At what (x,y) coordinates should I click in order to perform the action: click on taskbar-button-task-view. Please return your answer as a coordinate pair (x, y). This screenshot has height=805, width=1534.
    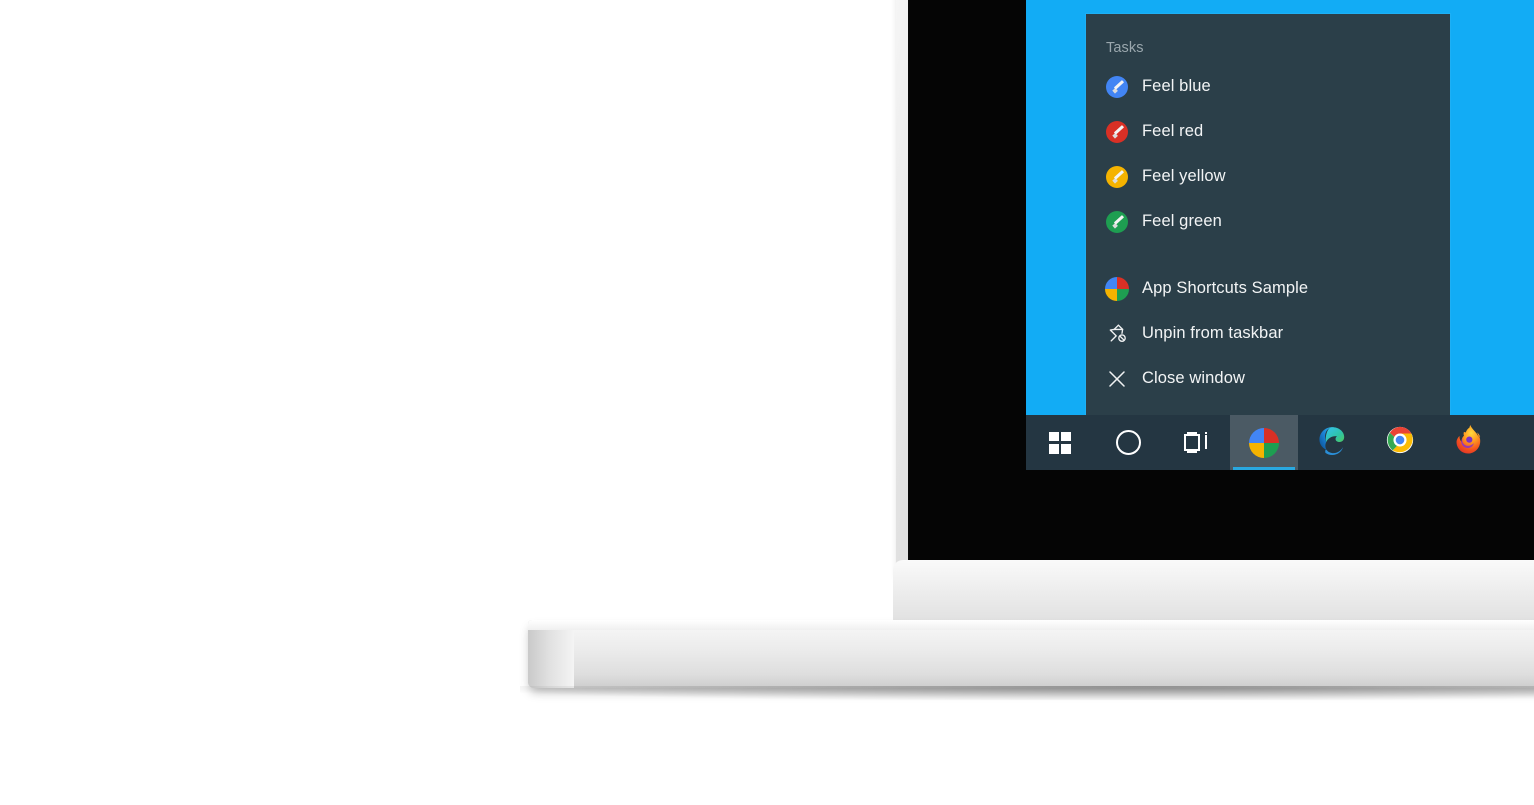
    Looking at the image, I should click on (1196, 442).